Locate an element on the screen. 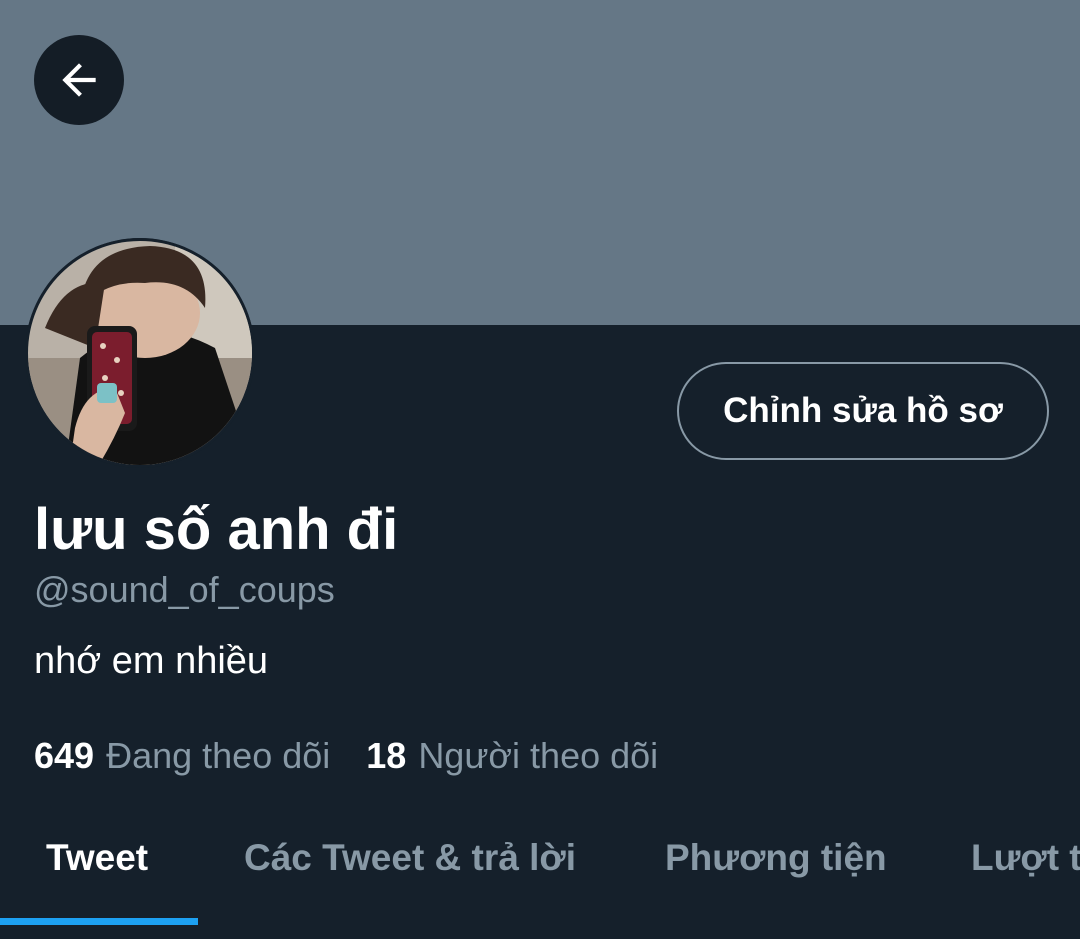 Image resolution: width=1080 pixels, height=939 pixels. profile-bio: nhớ em nhiều is located at coordinates (151, 661).